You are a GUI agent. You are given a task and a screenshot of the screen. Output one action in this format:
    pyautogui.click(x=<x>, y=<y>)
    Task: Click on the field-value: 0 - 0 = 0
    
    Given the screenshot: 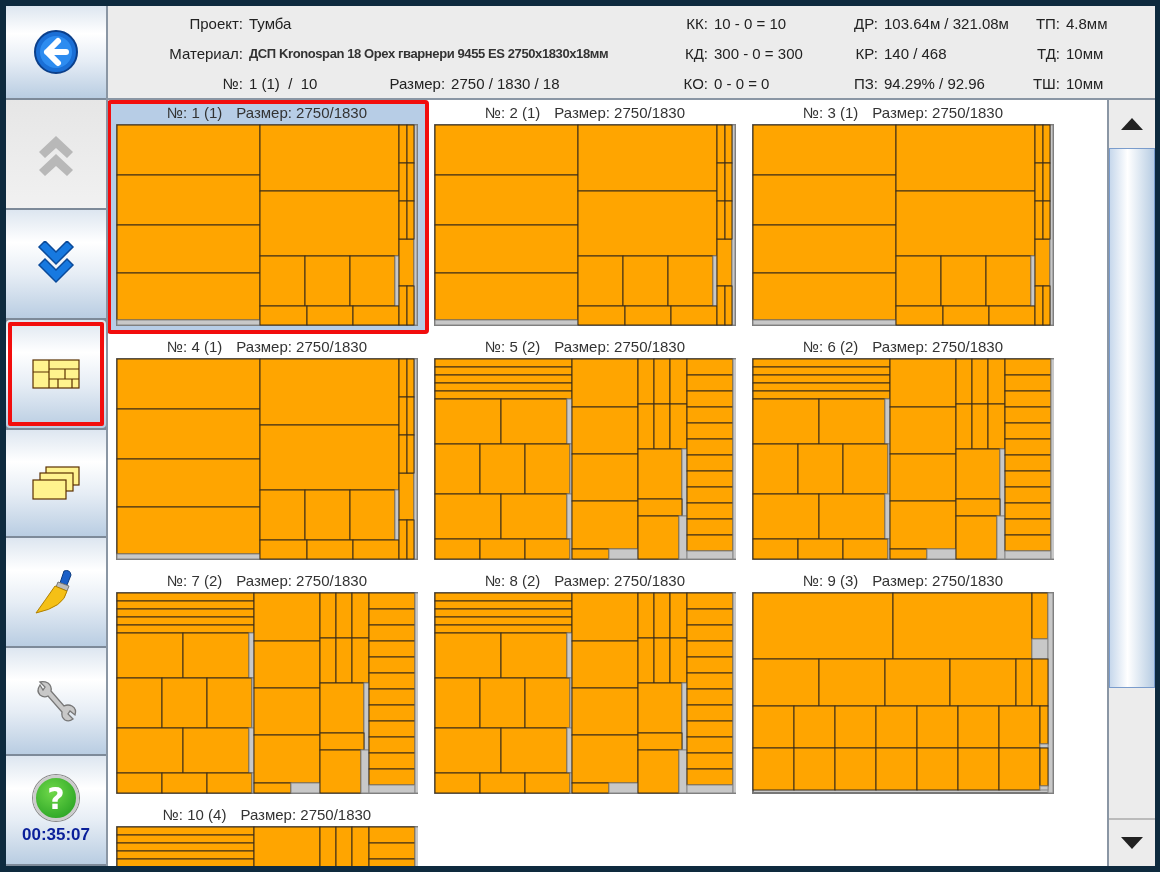 What is the action you would take?
    pyautogui.click(x=742, y=83)
    